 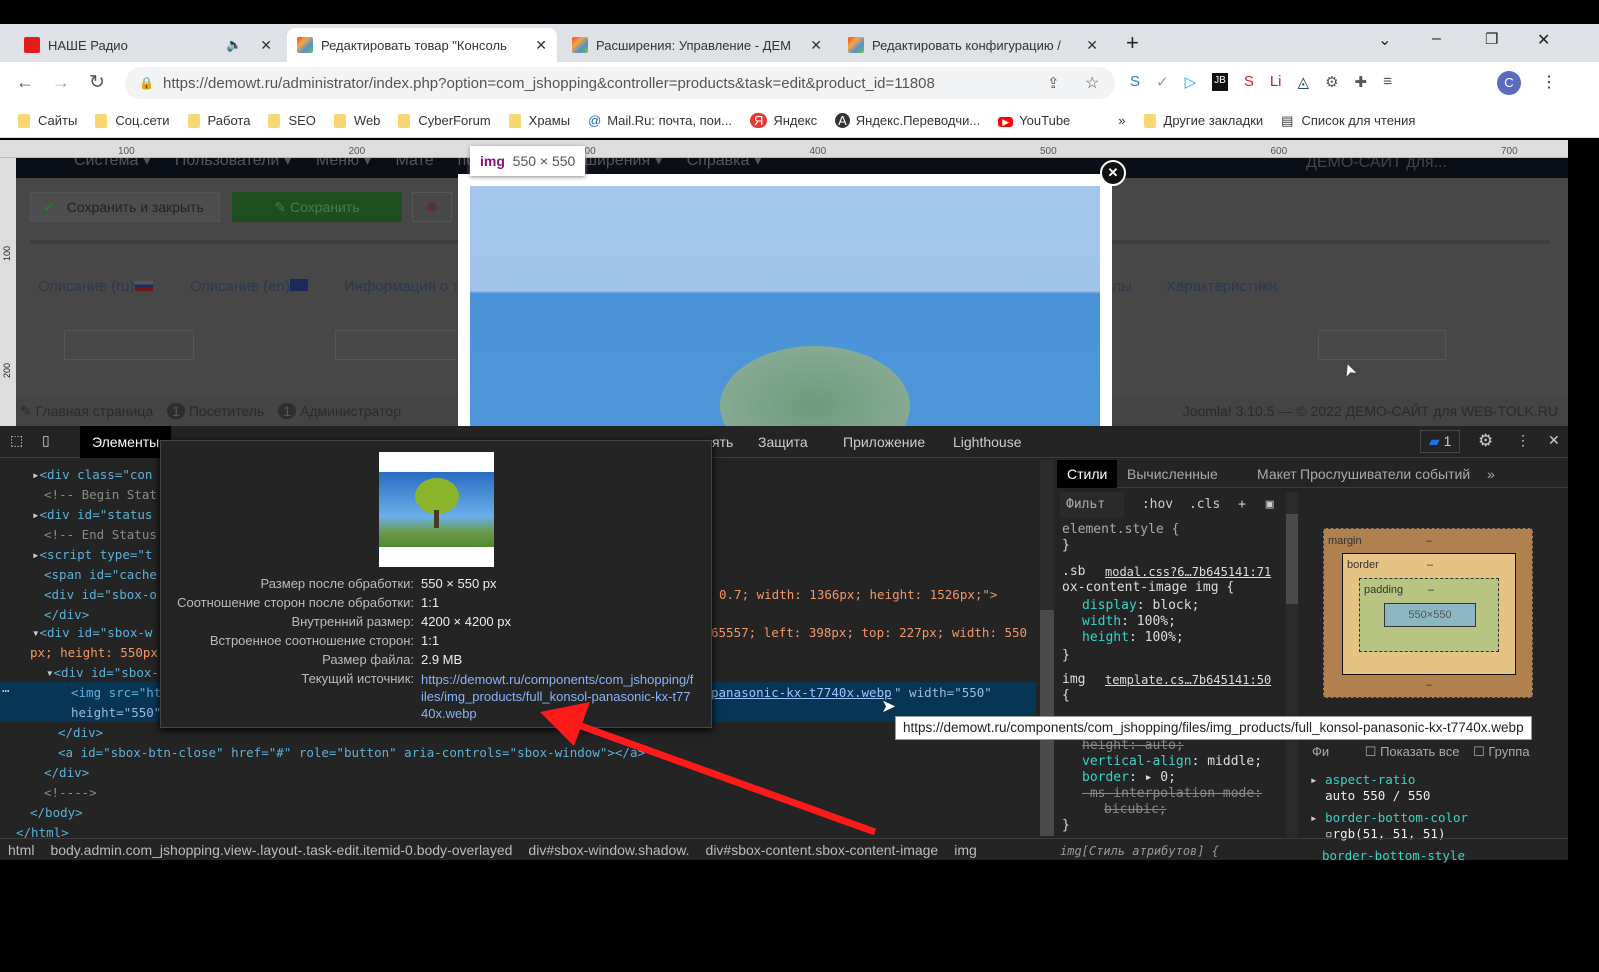 I want to click on red-arrow-annotation, so click(x=708, y=769).